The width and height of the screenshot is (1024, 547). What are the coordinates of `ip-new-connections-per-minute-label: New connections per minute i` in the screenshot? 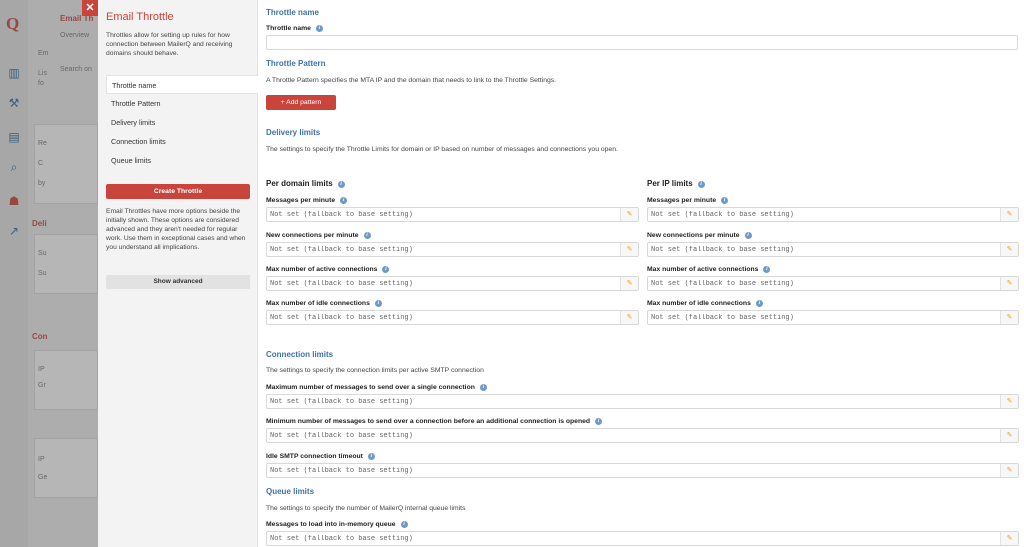 It's located at (699, 235).